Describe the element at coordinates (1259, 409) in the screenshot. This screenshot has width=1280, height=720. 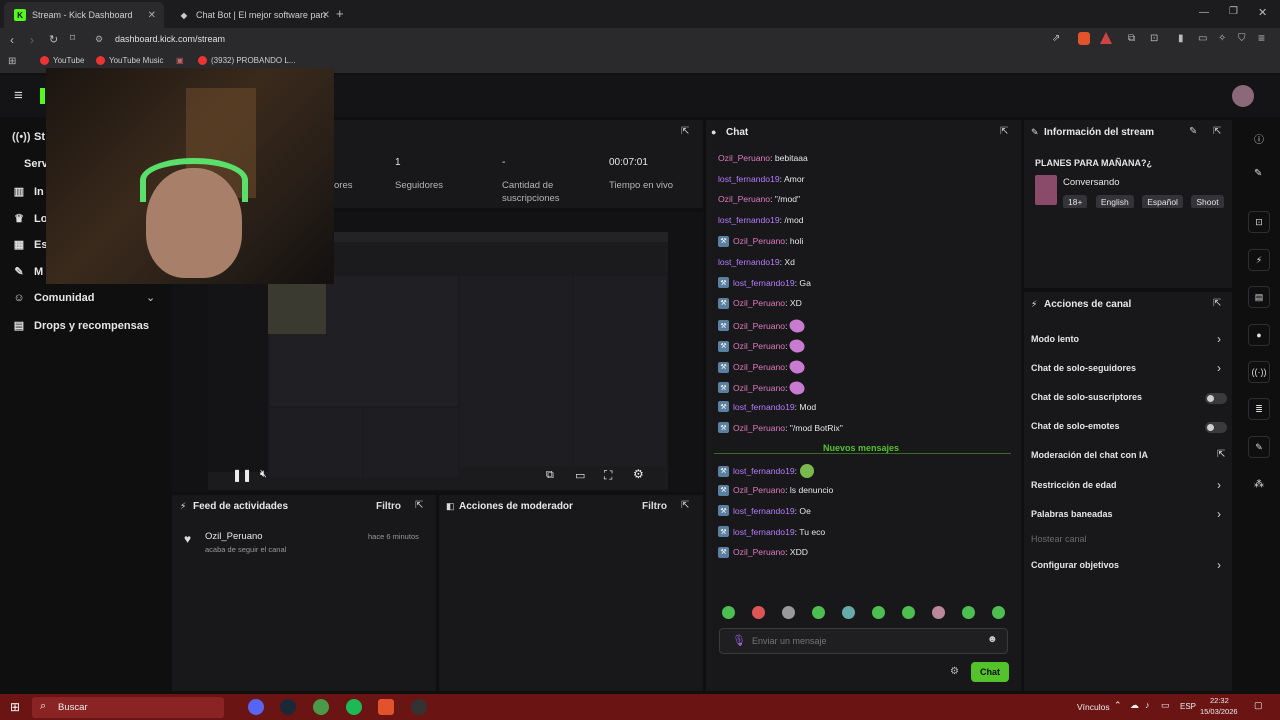
I see `rail-layers-icon: ≣` at that location.